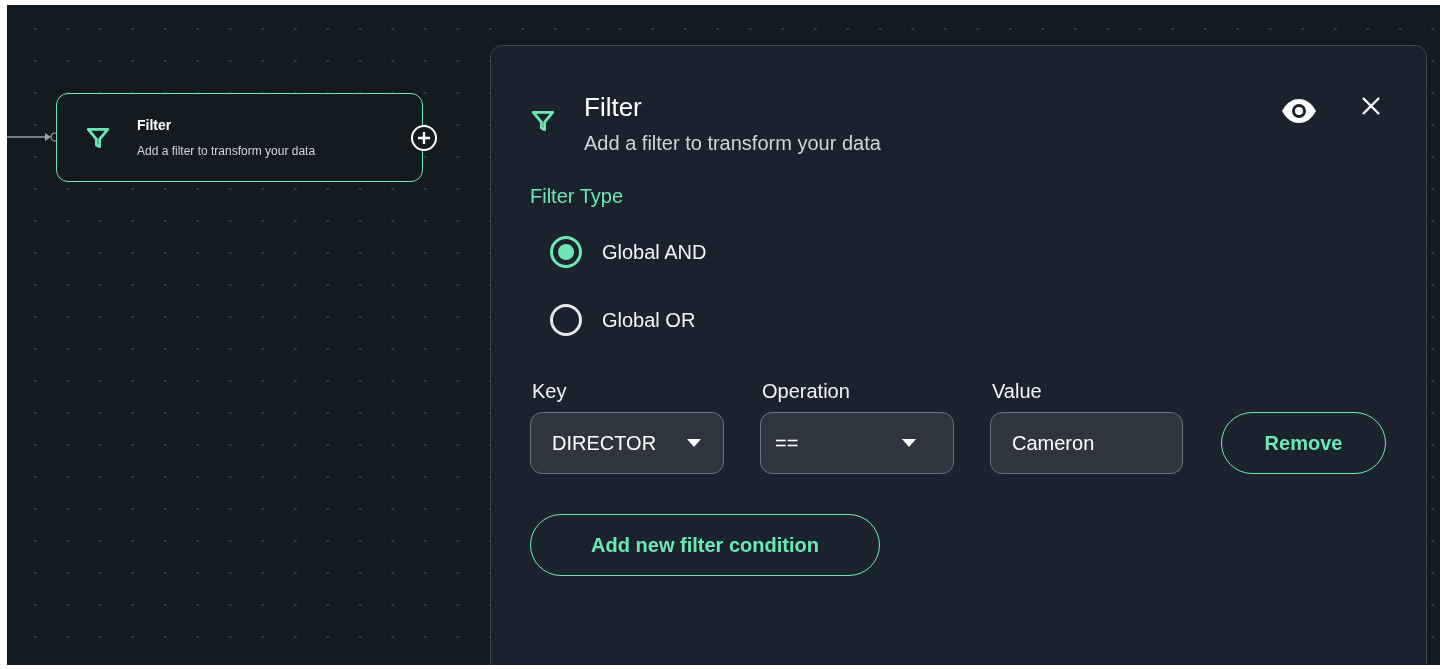  What do you see at coordinates (806, 391) in the screenshot?
I see `operation-label: Operation` at bounding box center [806, 391].